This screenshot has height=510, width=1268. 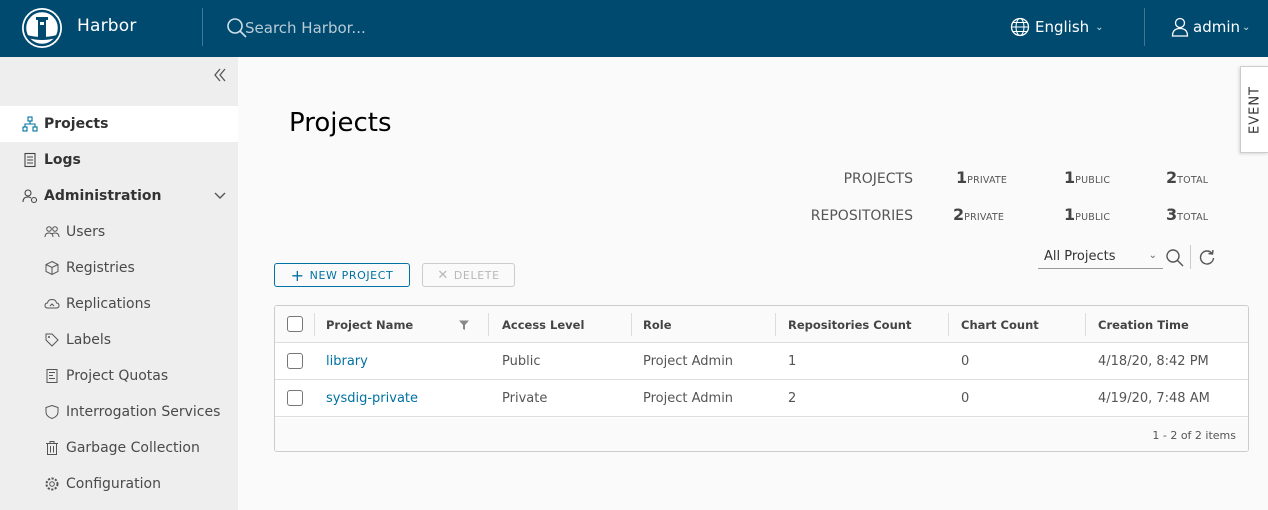 What do you see at coordinates (52, 484) in the screenshot?
I see `gear-icon` at bounding box center [52, 484].